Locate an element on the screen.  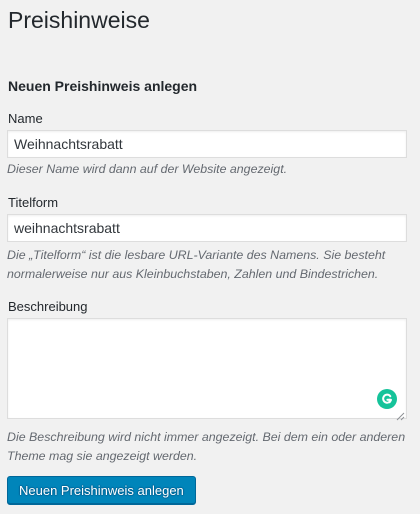
description-label: Beschreibung is located at coordinates (48, 306).